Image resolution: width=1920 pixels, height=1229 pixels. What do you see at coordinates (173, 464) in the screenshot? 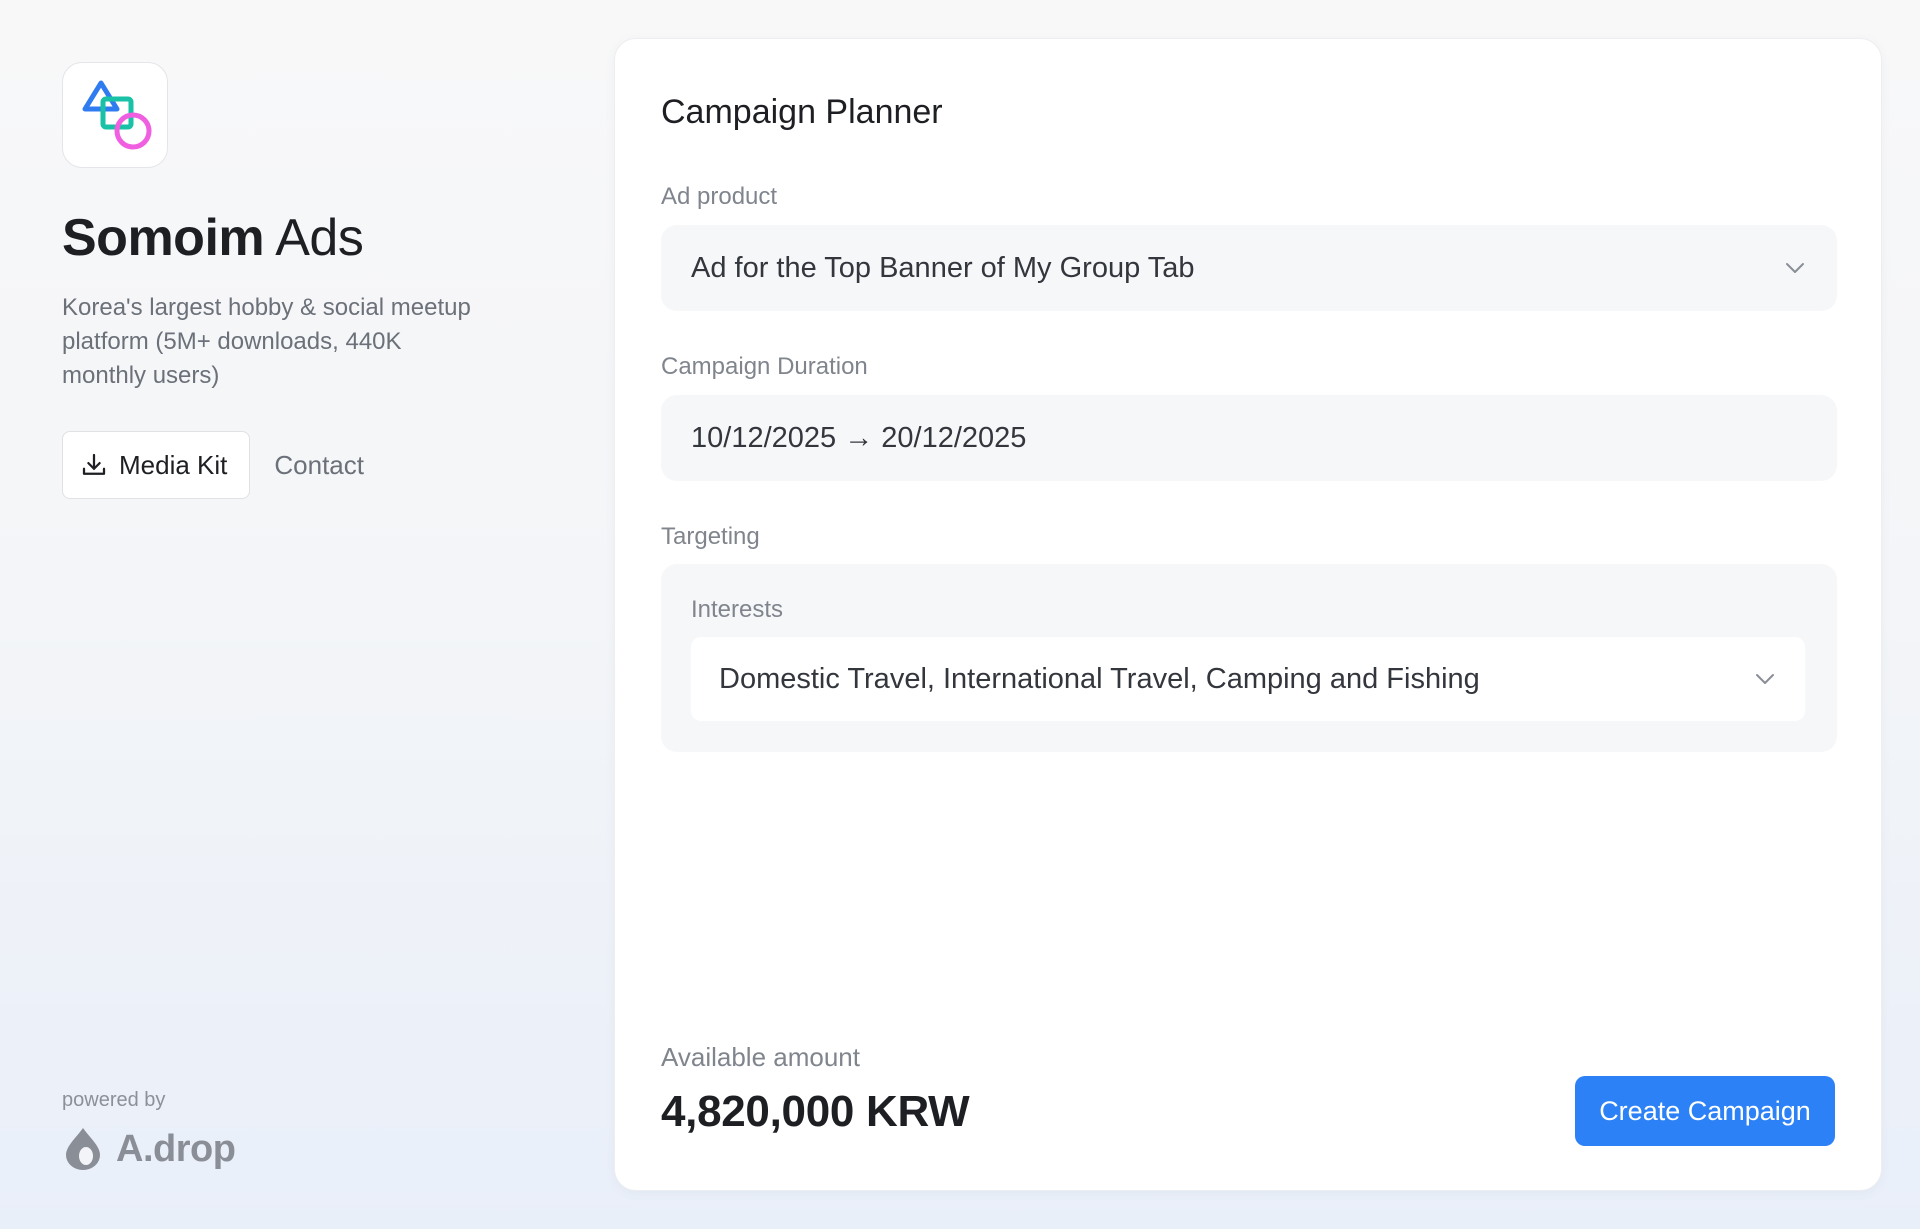
I see `media-kit-label: Media Kit` at bounding box center [173, 464].